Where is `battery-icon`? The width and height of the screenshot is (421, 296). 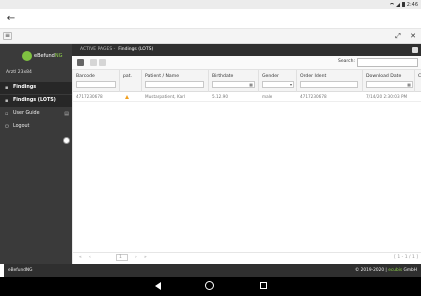
battery-icon is located at coordinates (403, 4).